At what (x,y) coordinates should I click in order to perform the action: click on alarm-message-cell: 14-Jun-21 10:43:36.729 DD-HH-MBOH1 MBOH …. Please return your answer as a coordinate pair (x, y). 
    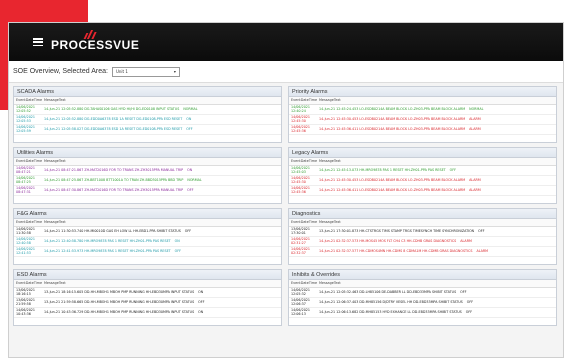
    Looking at the image, I should click on (161, 312).